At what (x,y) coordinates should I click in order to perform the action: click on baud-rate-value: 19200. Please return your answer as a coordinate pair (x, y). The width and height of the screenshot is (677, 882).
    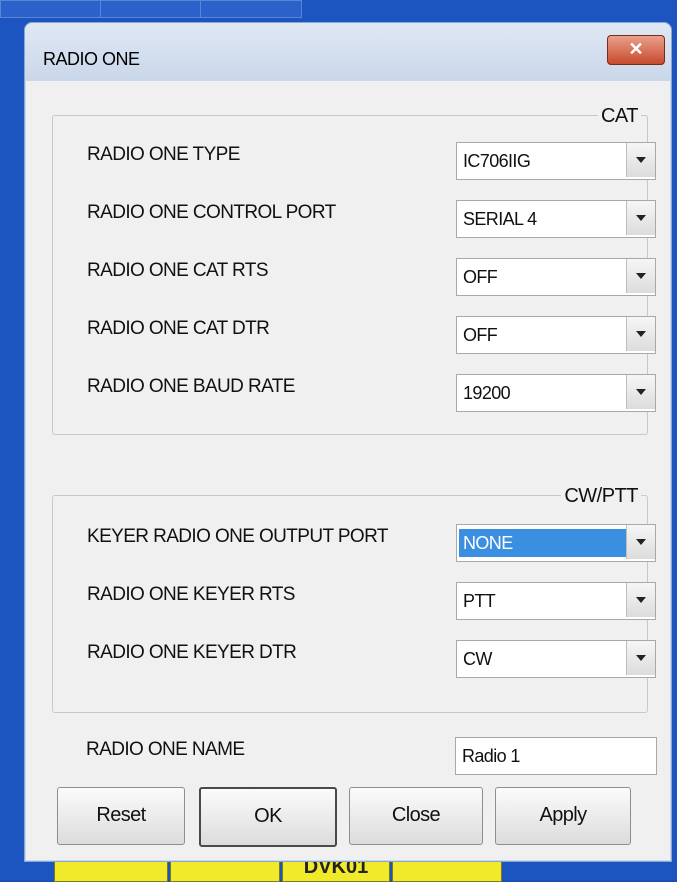
    Looking at the image, I should click on (487, 393).